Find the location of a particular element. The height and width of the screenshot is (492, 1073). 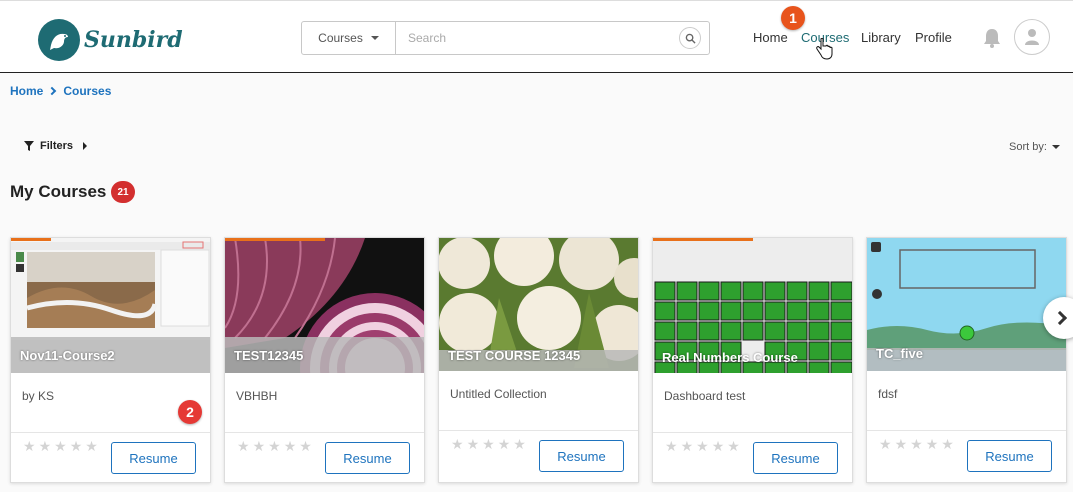

filters-label: Filters is located at coordinates (57, 146).